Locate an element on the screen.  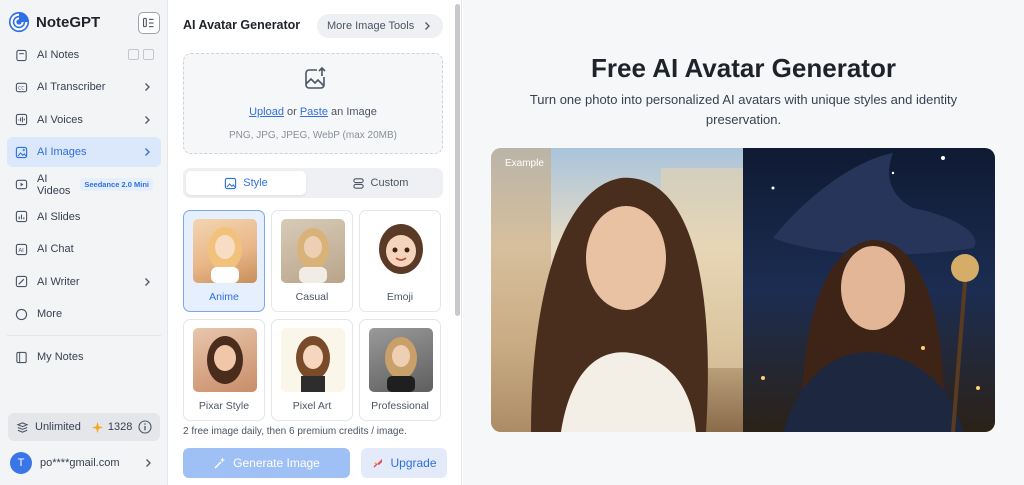
voices-icon is located at coordinates (21, 120).